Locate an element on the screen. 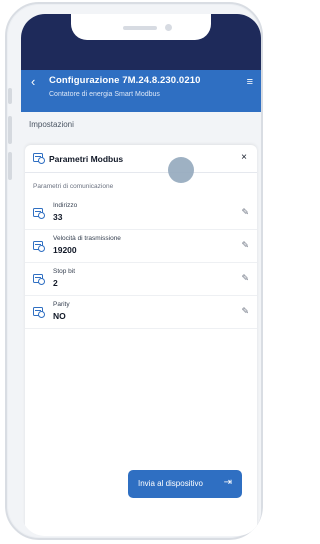 Image resolution: width=320 pixels, height=544 pixels. volume-down-button is located at coordinates (10, 166).